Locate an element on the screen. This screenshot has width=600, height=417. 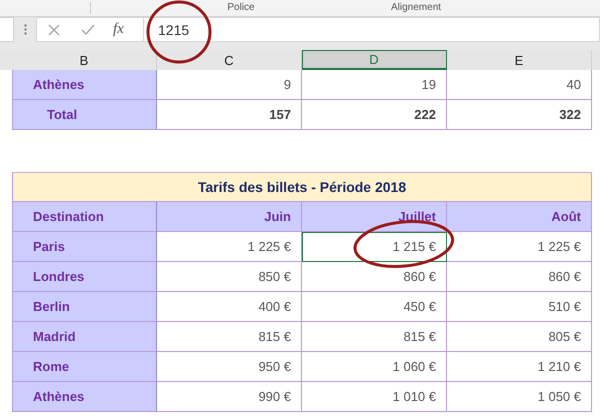
row-label: Total is located at coordinates (84, 115).